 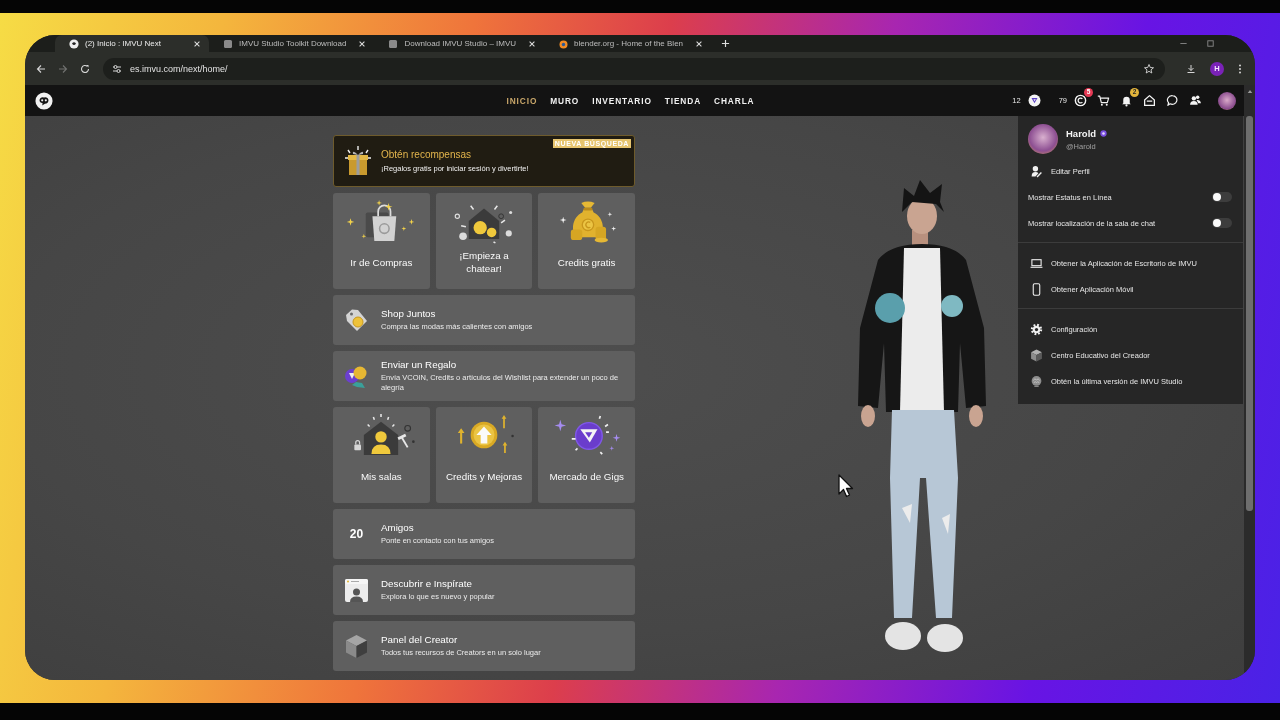 What do you see at coordinates (1126, 100) in the screenshot?
I see `bell-icon` at bounding box center [1126, 100].